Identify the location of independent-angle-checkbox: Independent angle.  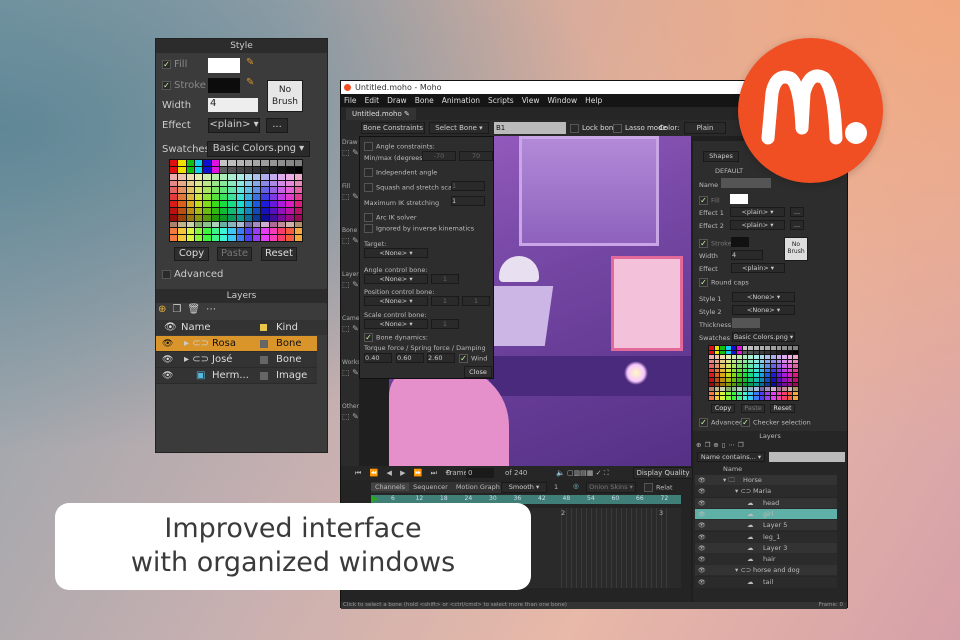
(400, 172).